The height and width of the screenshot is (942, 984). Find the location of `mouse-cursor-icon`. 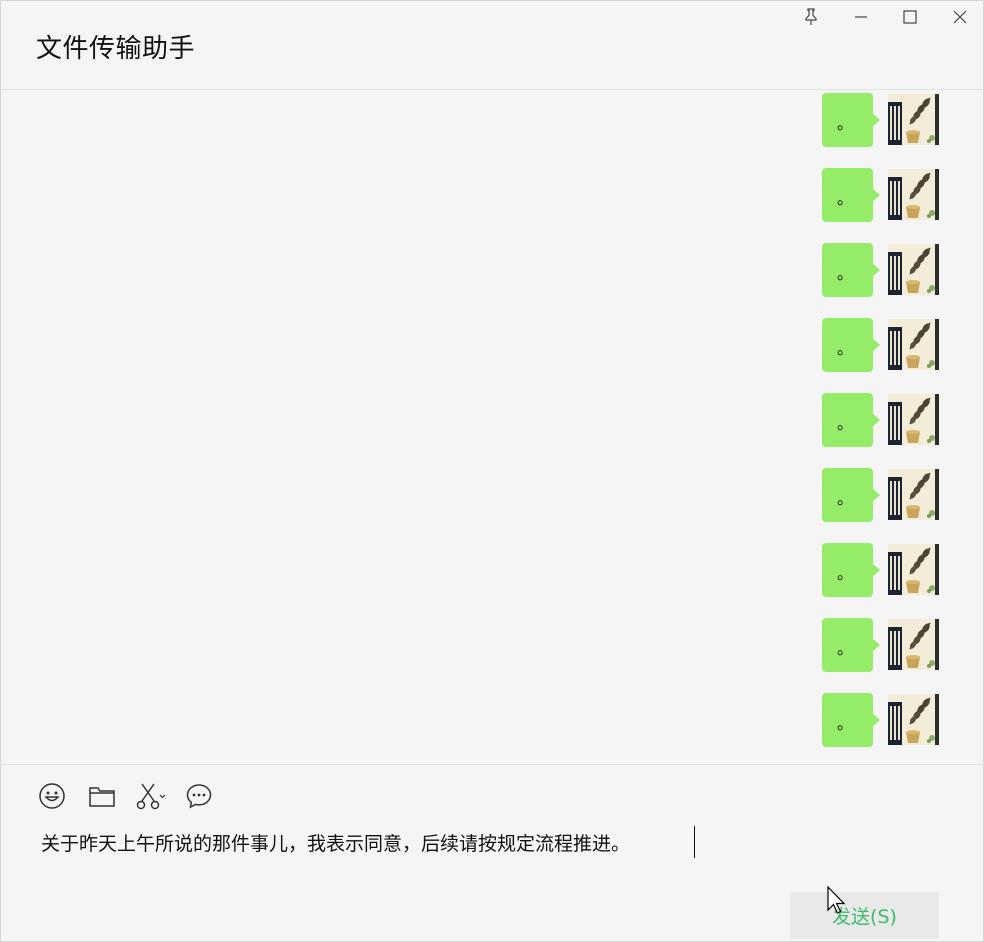

mouse-cursor-icon is located at coordinates (836, 900).